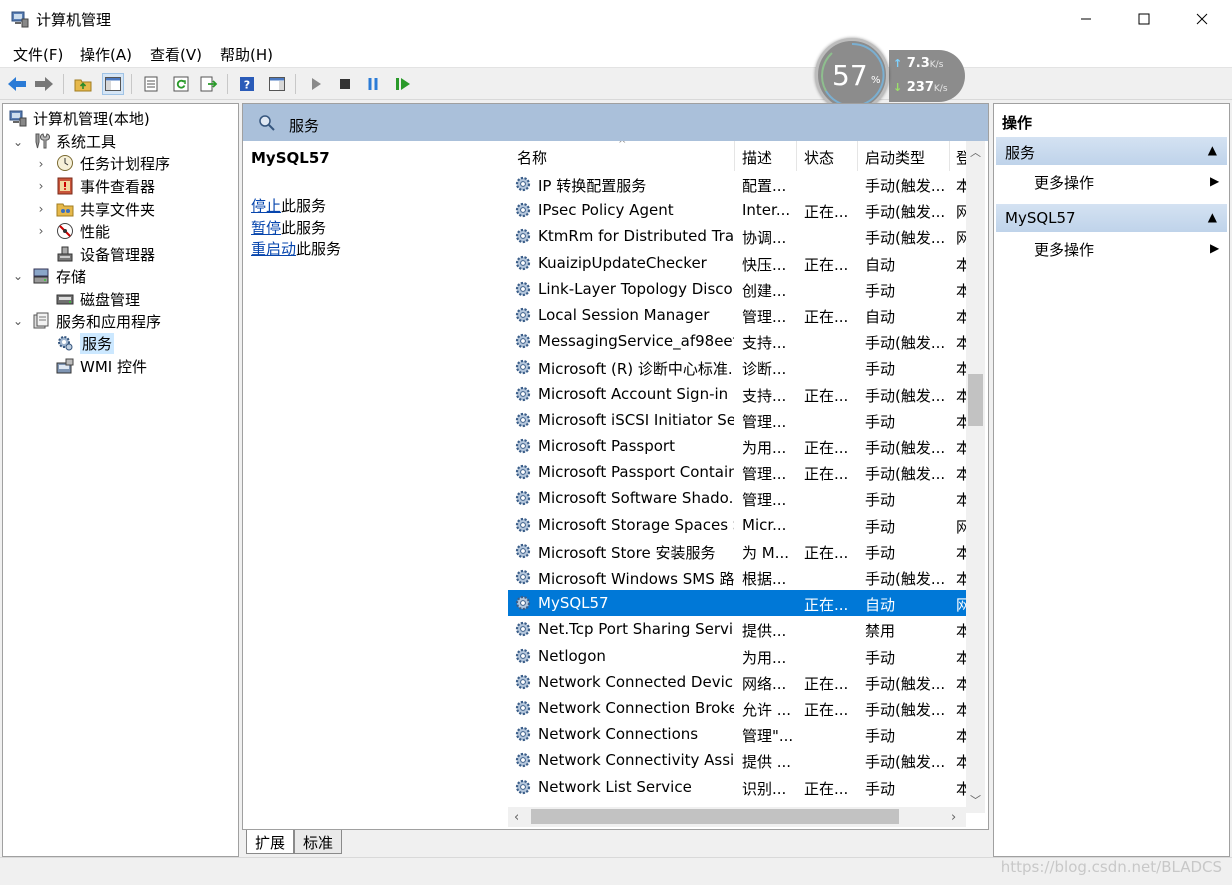  What do you see at coordinates (606, 210) in the screenshot?
I see `service-name-cell: IPsec Policy Agent` at bounding box center [606, 210].